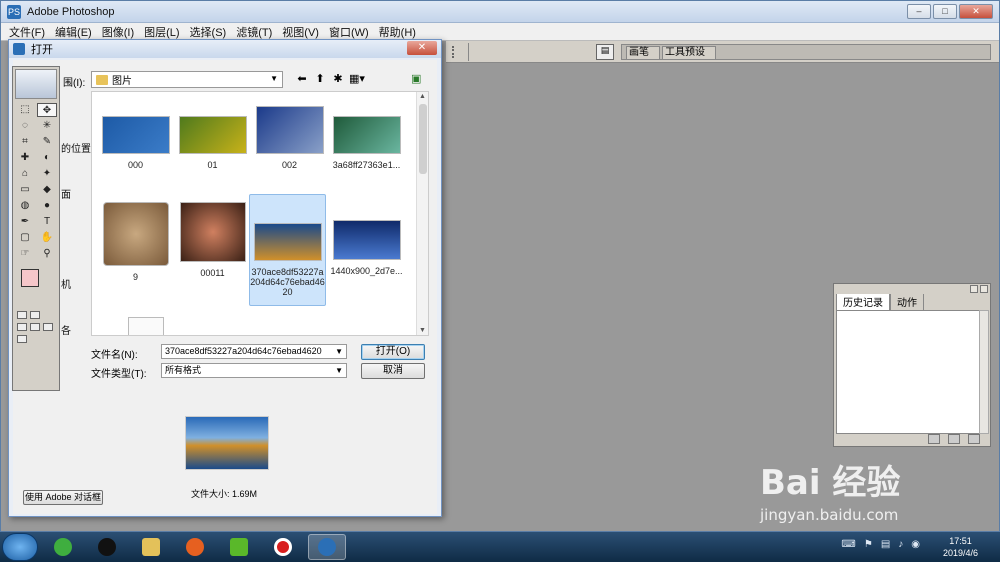 The image size is (1000, 562). Describe the element at coordinates (357, 78) in the screenshot. I see `view-menu-icon: ▦▾` at that location.